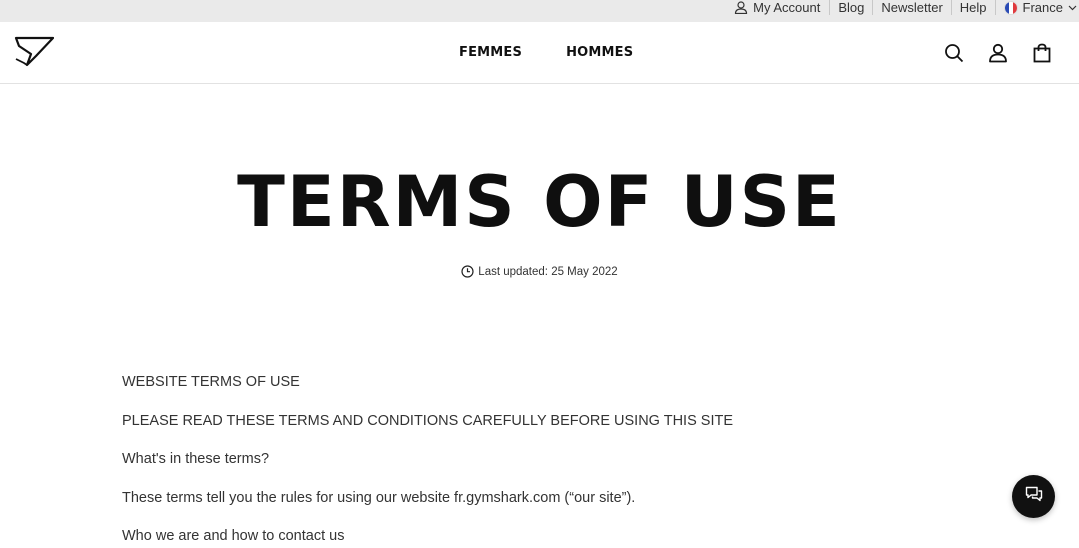 Image resolution: width=1079 pixels, height=548 pixels. I want to click on help-link: Help, so click(974, 7).